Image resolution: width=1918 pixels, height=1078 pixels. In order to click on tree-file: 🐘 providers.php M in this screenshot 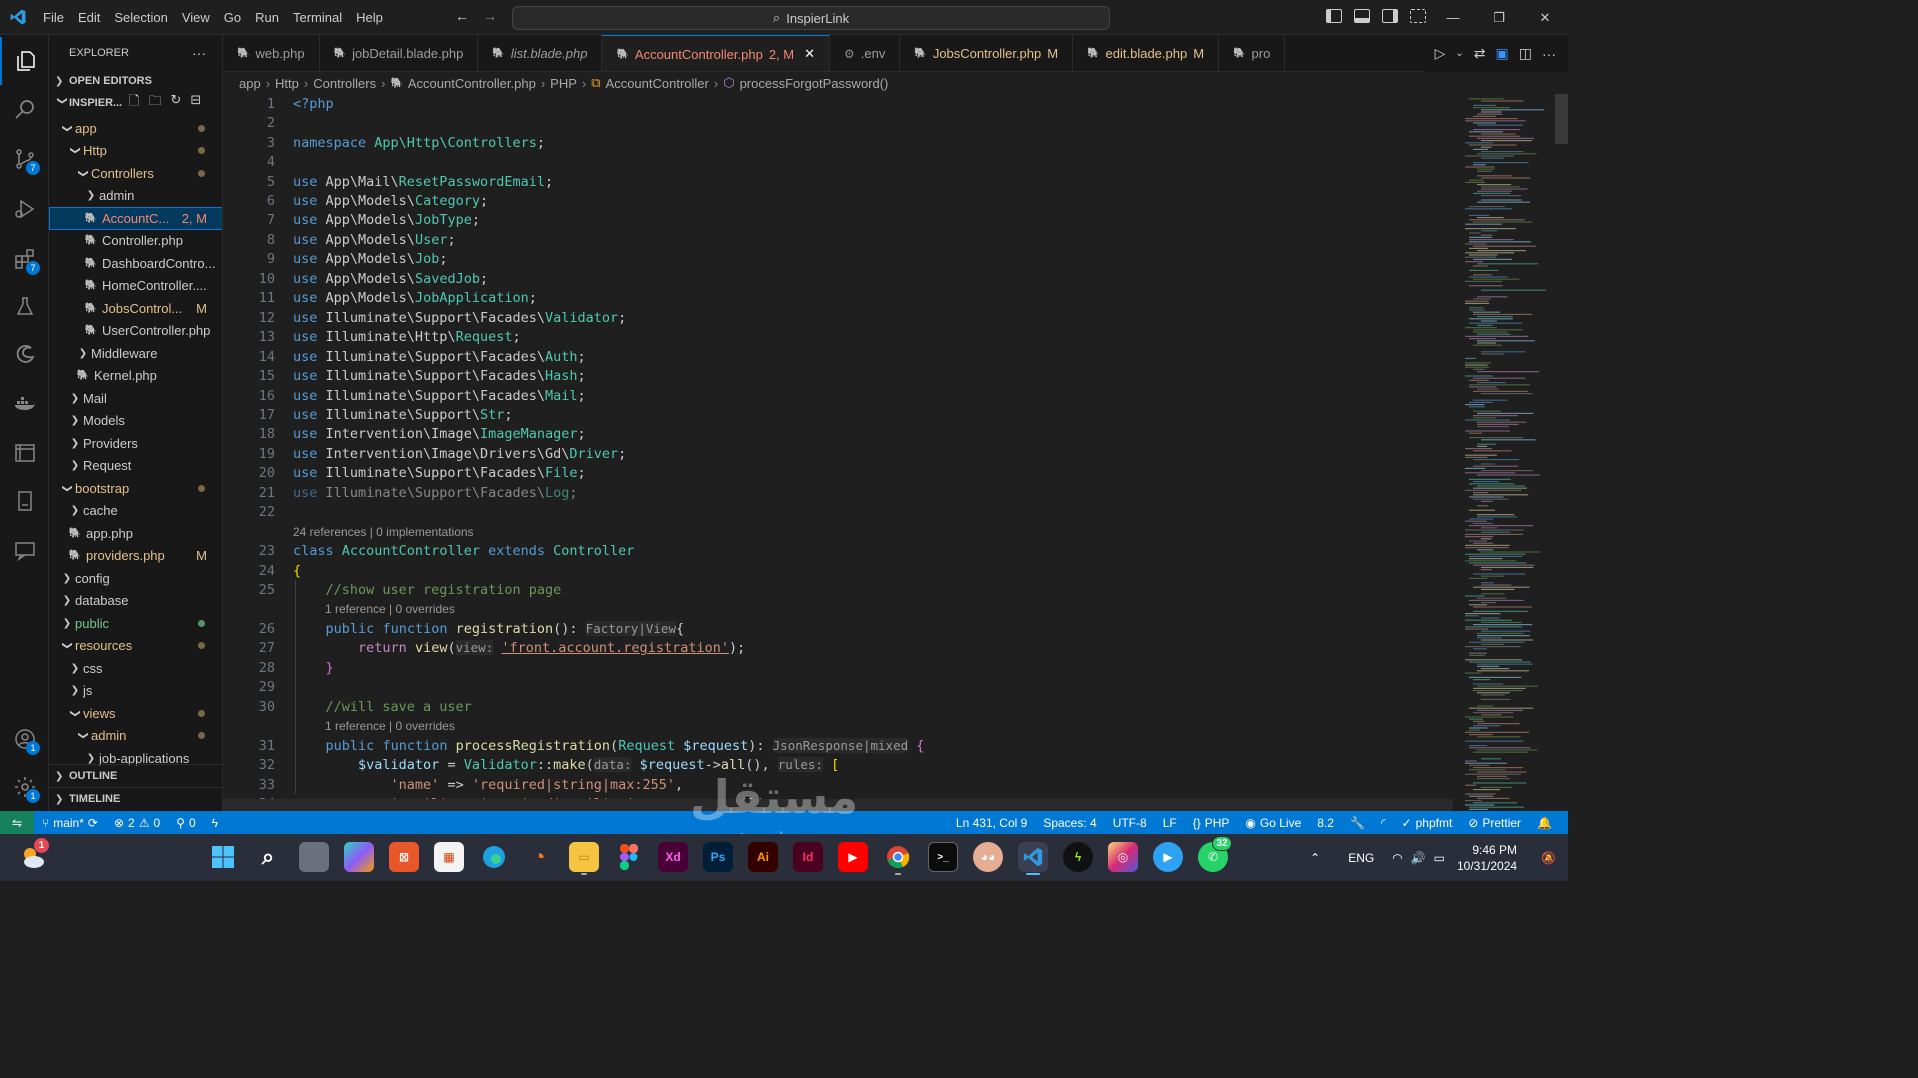, I will do `click(135, 556)`.